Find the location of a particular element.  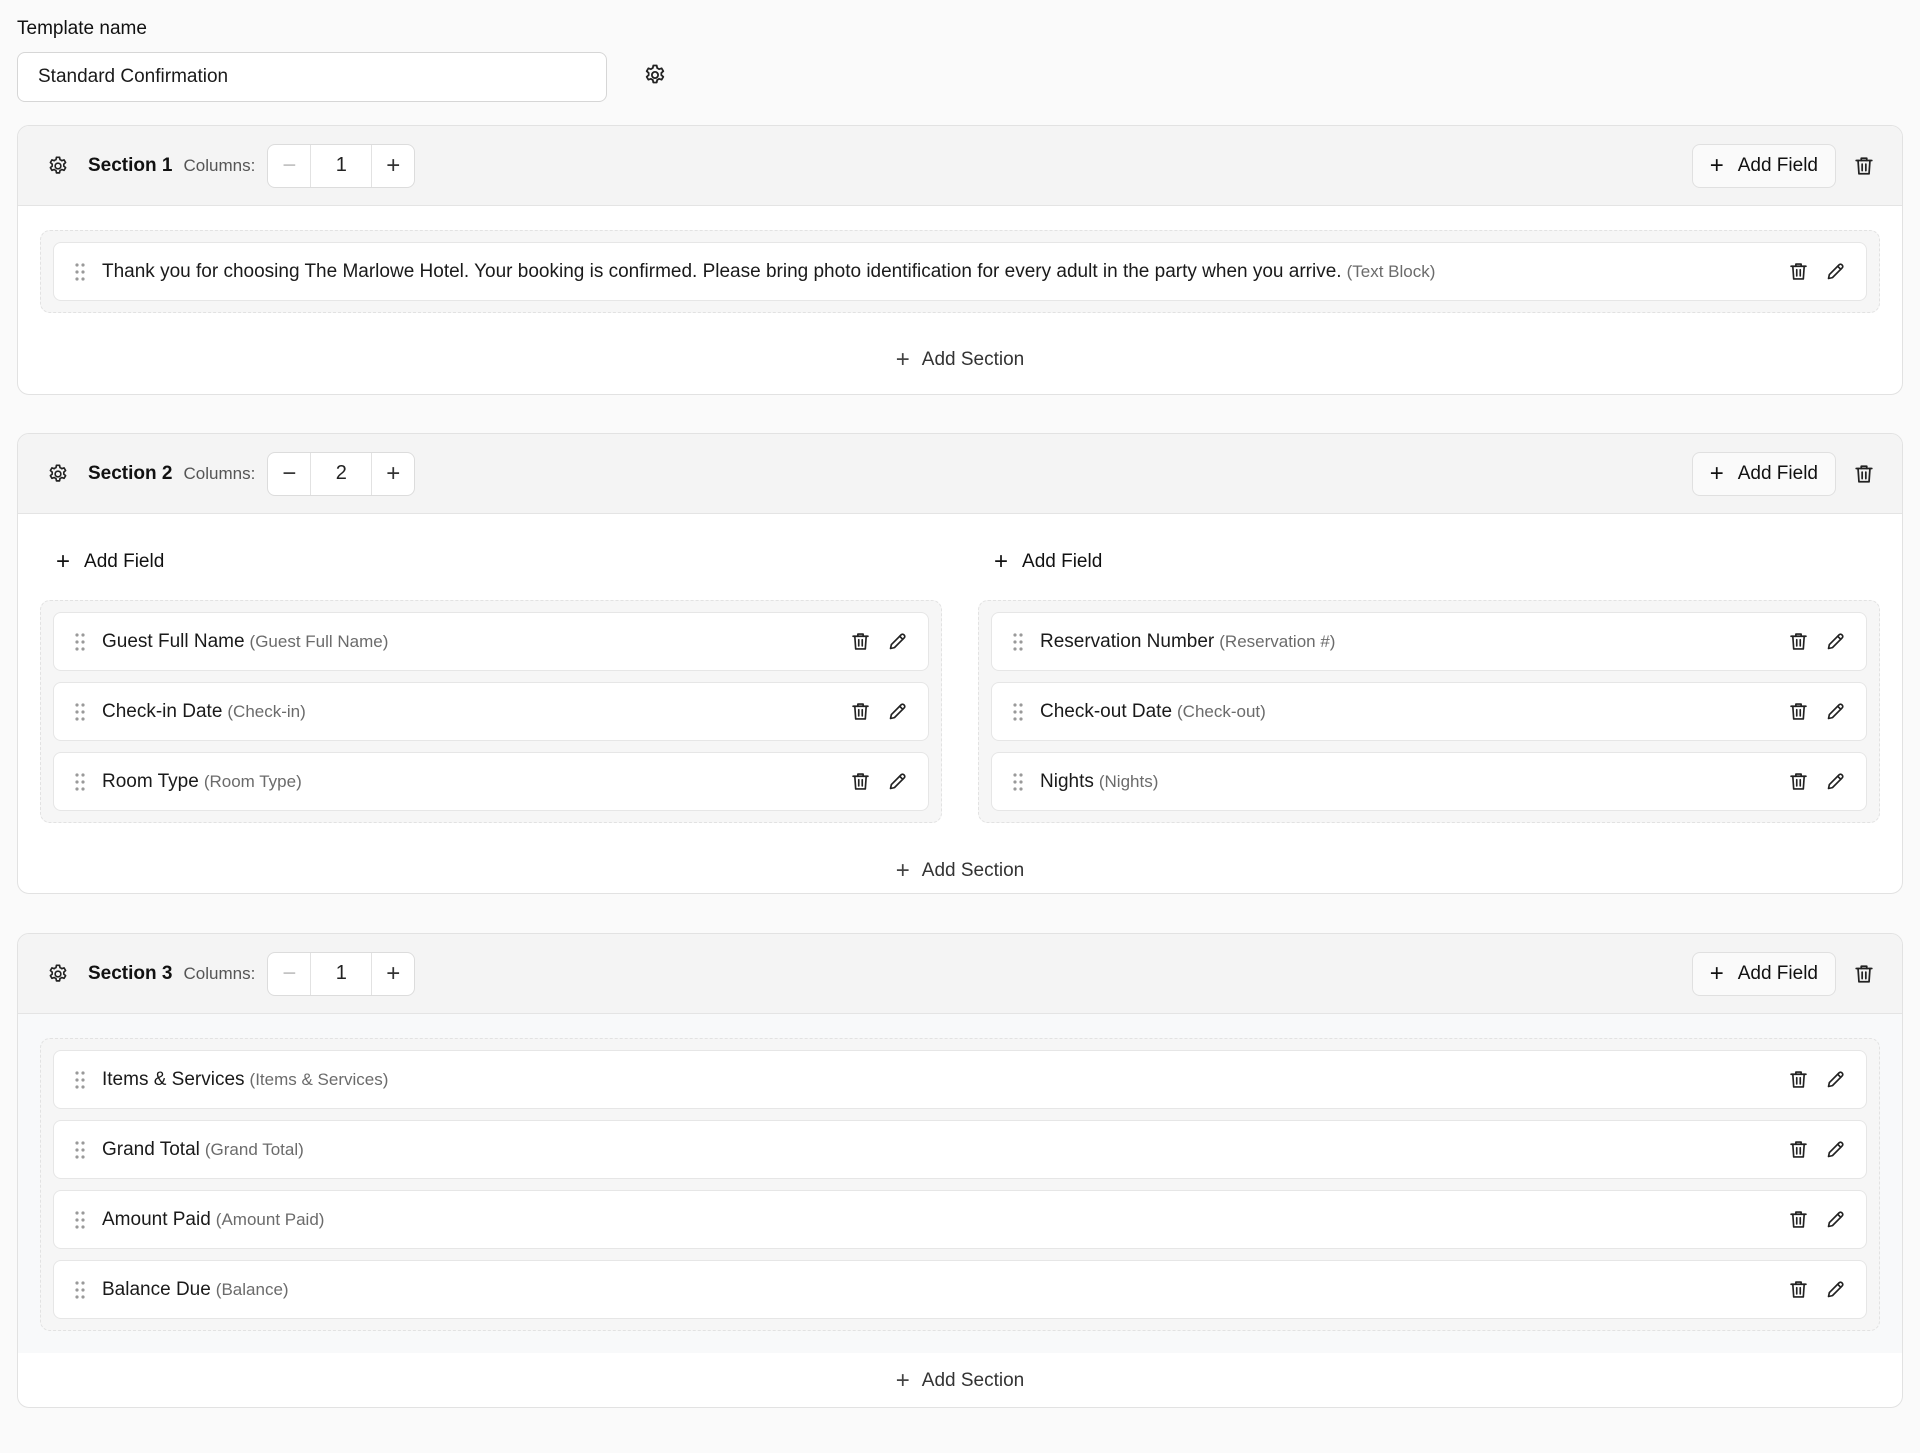

template-settings-gear-icon is located at coordinates (655, 75).